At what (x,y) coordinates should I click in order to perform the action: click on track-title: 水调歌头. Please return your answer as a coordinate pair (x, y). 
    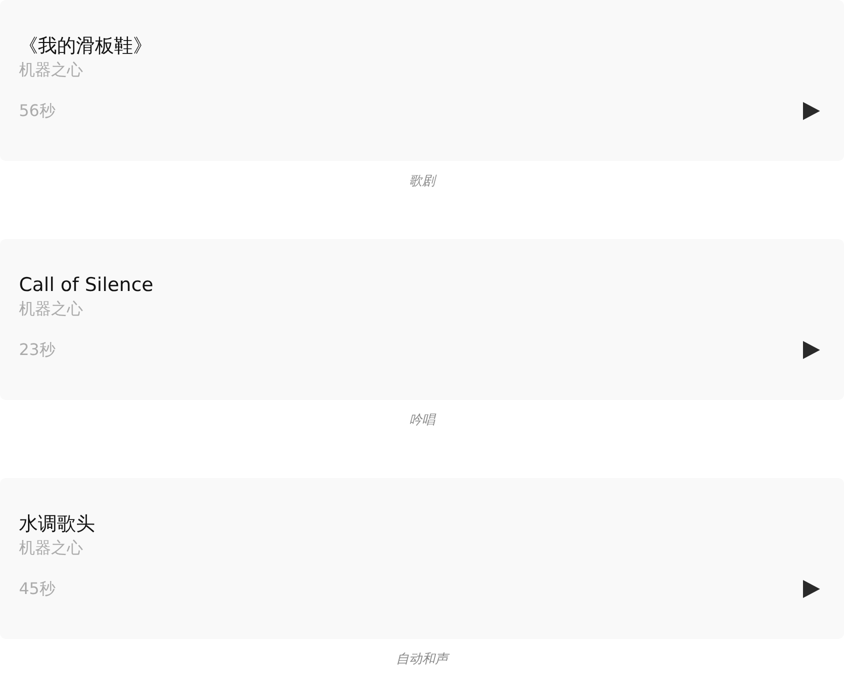
    Looking at the image, I should click on (57, 524).